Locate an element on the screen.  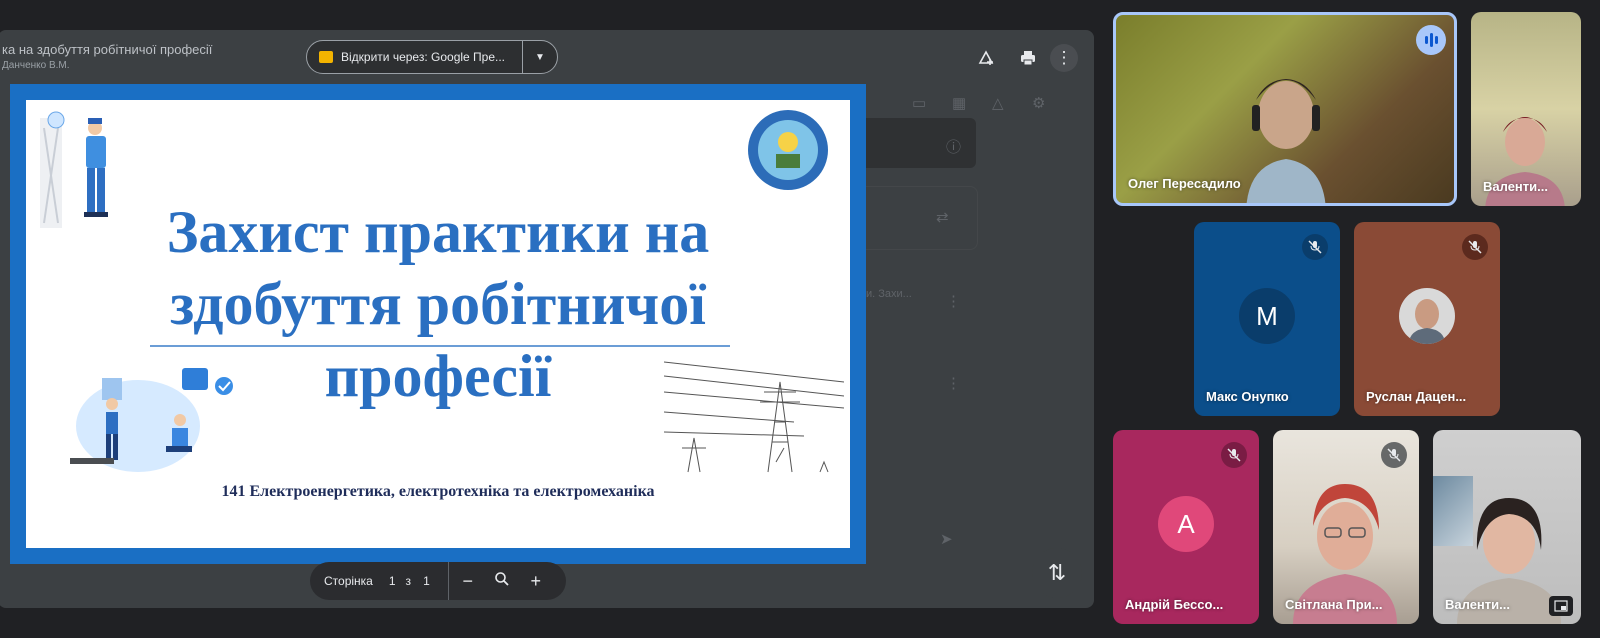
avatar: M is located at coordinates (1267, 316).